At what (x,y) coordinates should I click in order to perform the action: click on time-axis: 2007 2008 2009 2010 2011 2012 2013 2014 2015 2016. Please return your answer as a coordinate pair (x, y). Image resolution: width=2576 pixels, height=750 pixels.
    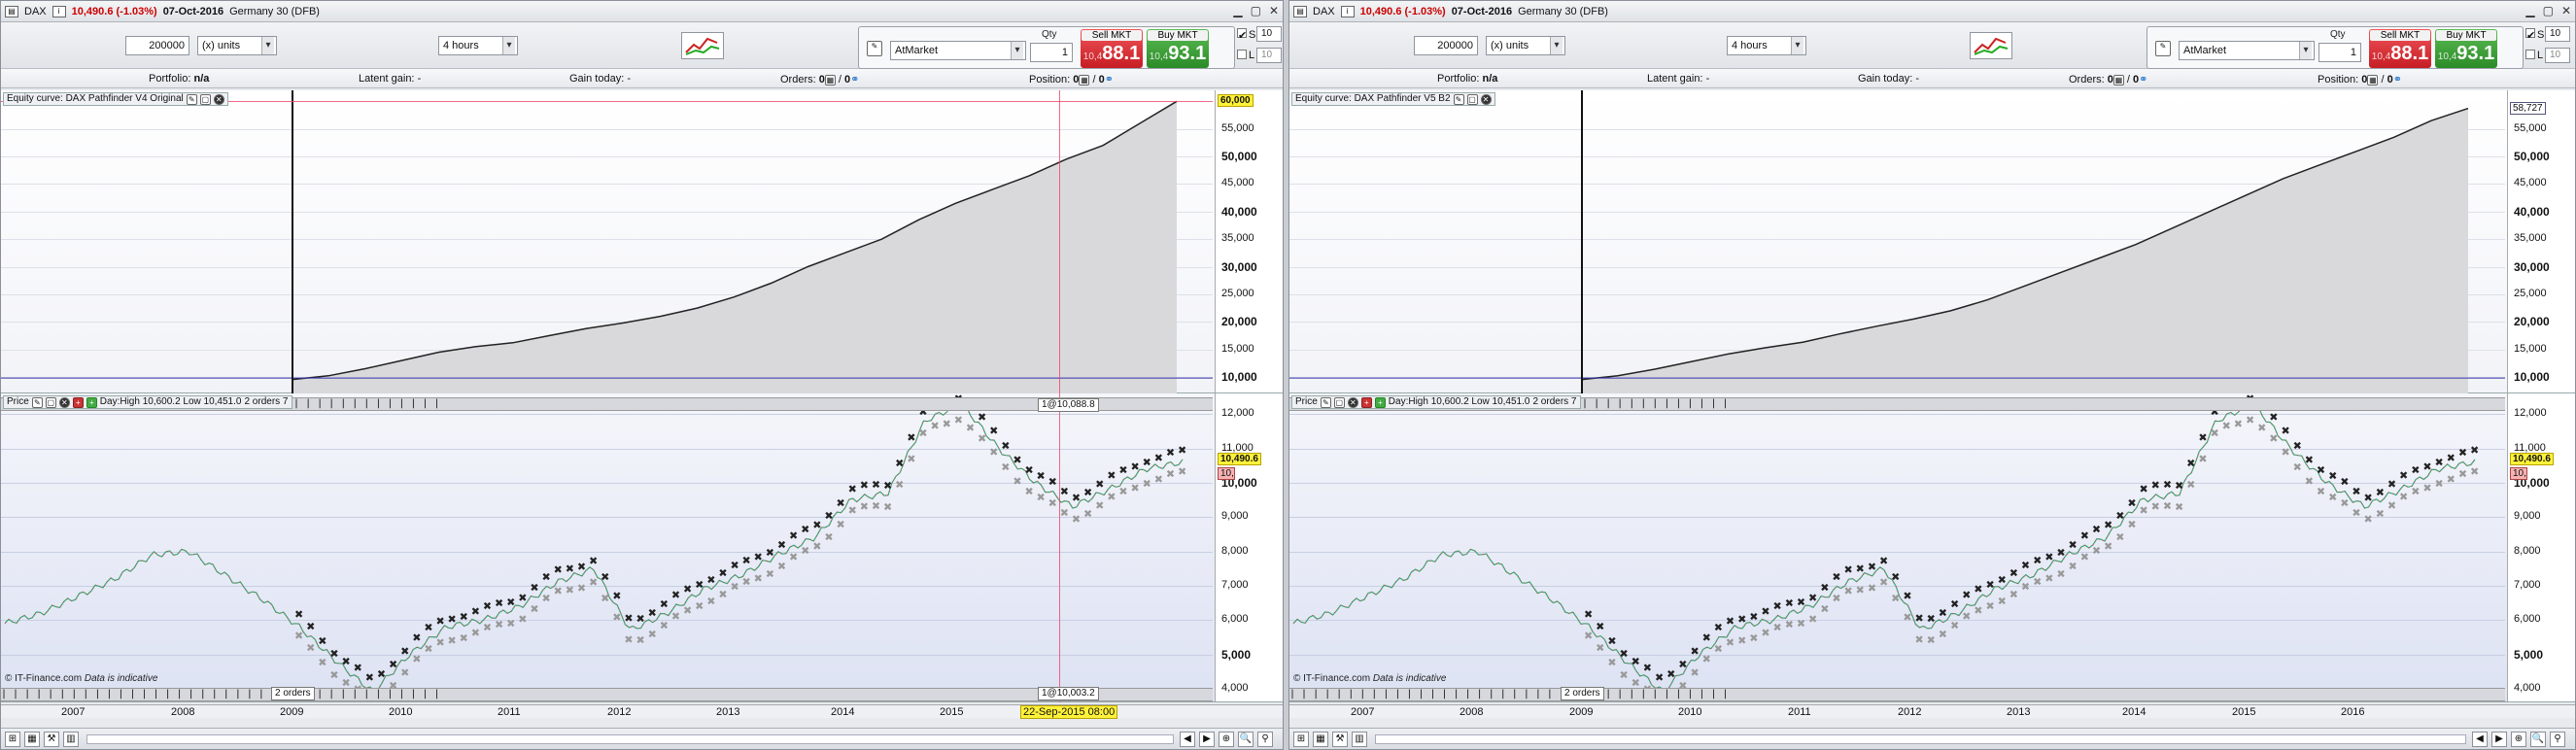
    Looking at the image, I should click on (1932, 711).